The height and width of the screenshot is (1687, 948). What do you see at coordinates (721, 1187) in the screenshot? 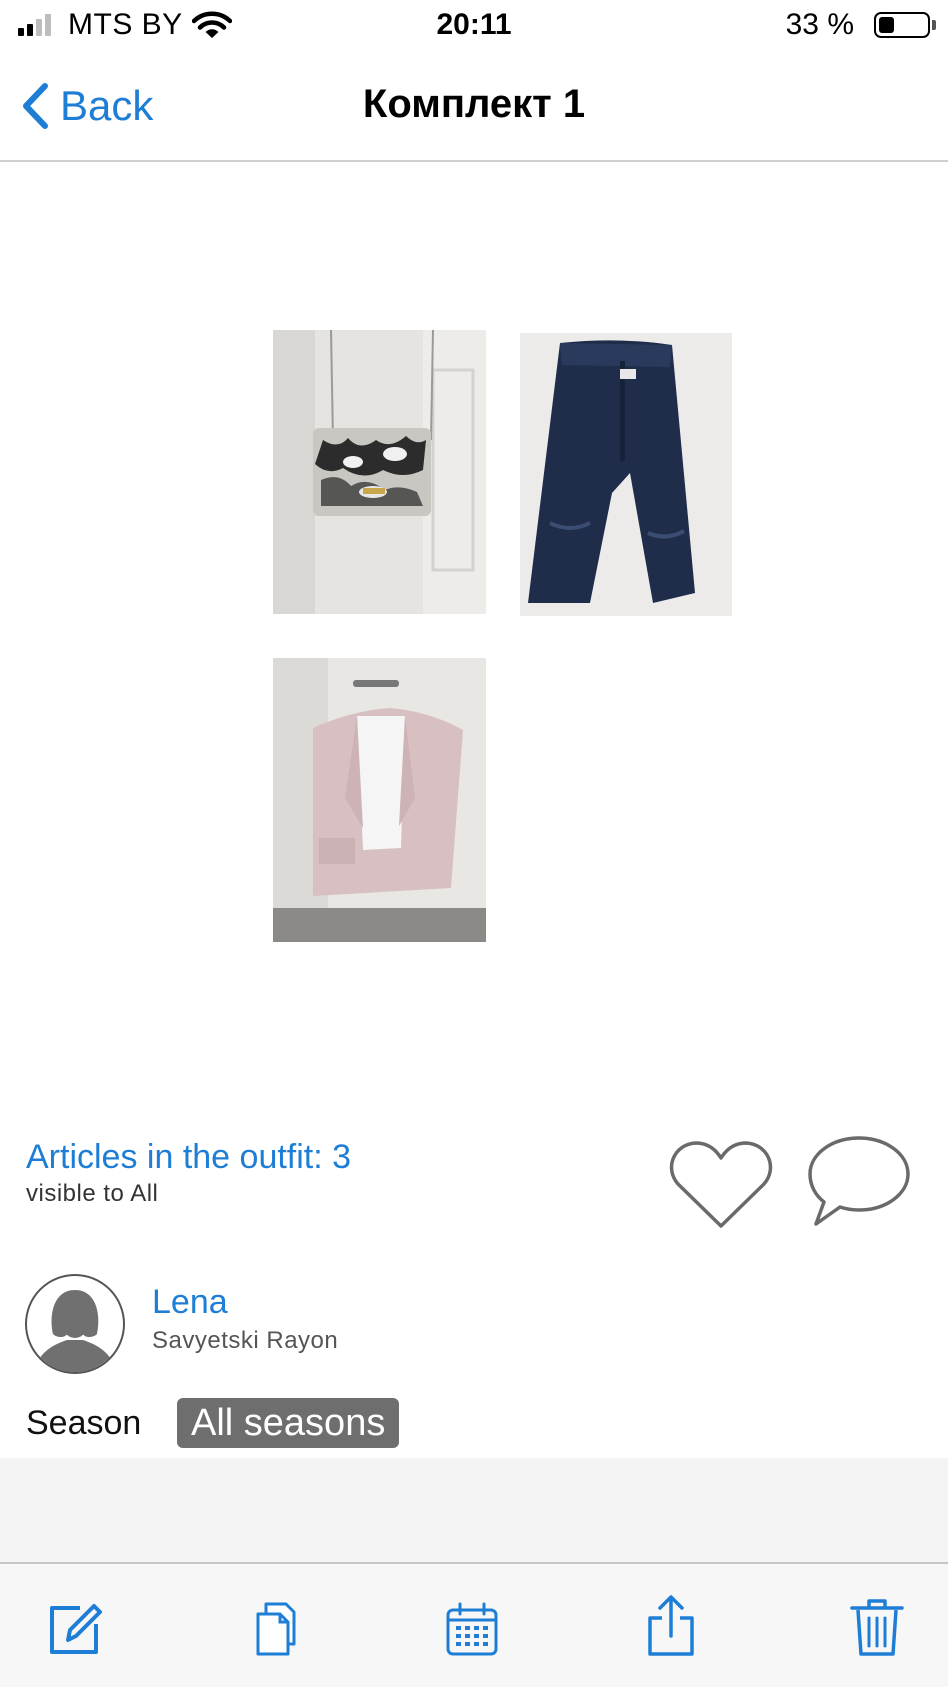
I see `like-heart-icon` at bounding box center [721, 1187].